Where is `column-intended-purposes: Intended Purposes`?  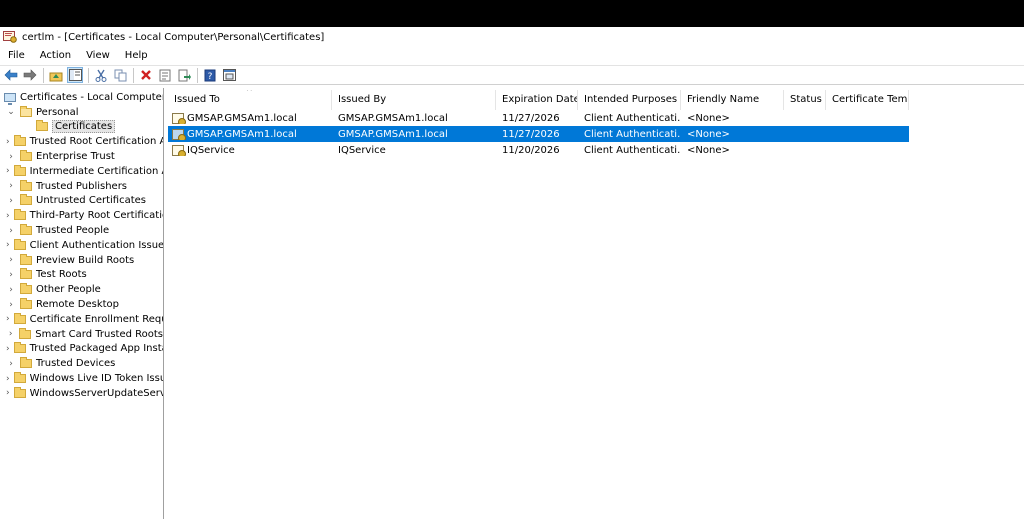 column-intended-purposes: Intended Purposes is located at coordinates (629, 100).